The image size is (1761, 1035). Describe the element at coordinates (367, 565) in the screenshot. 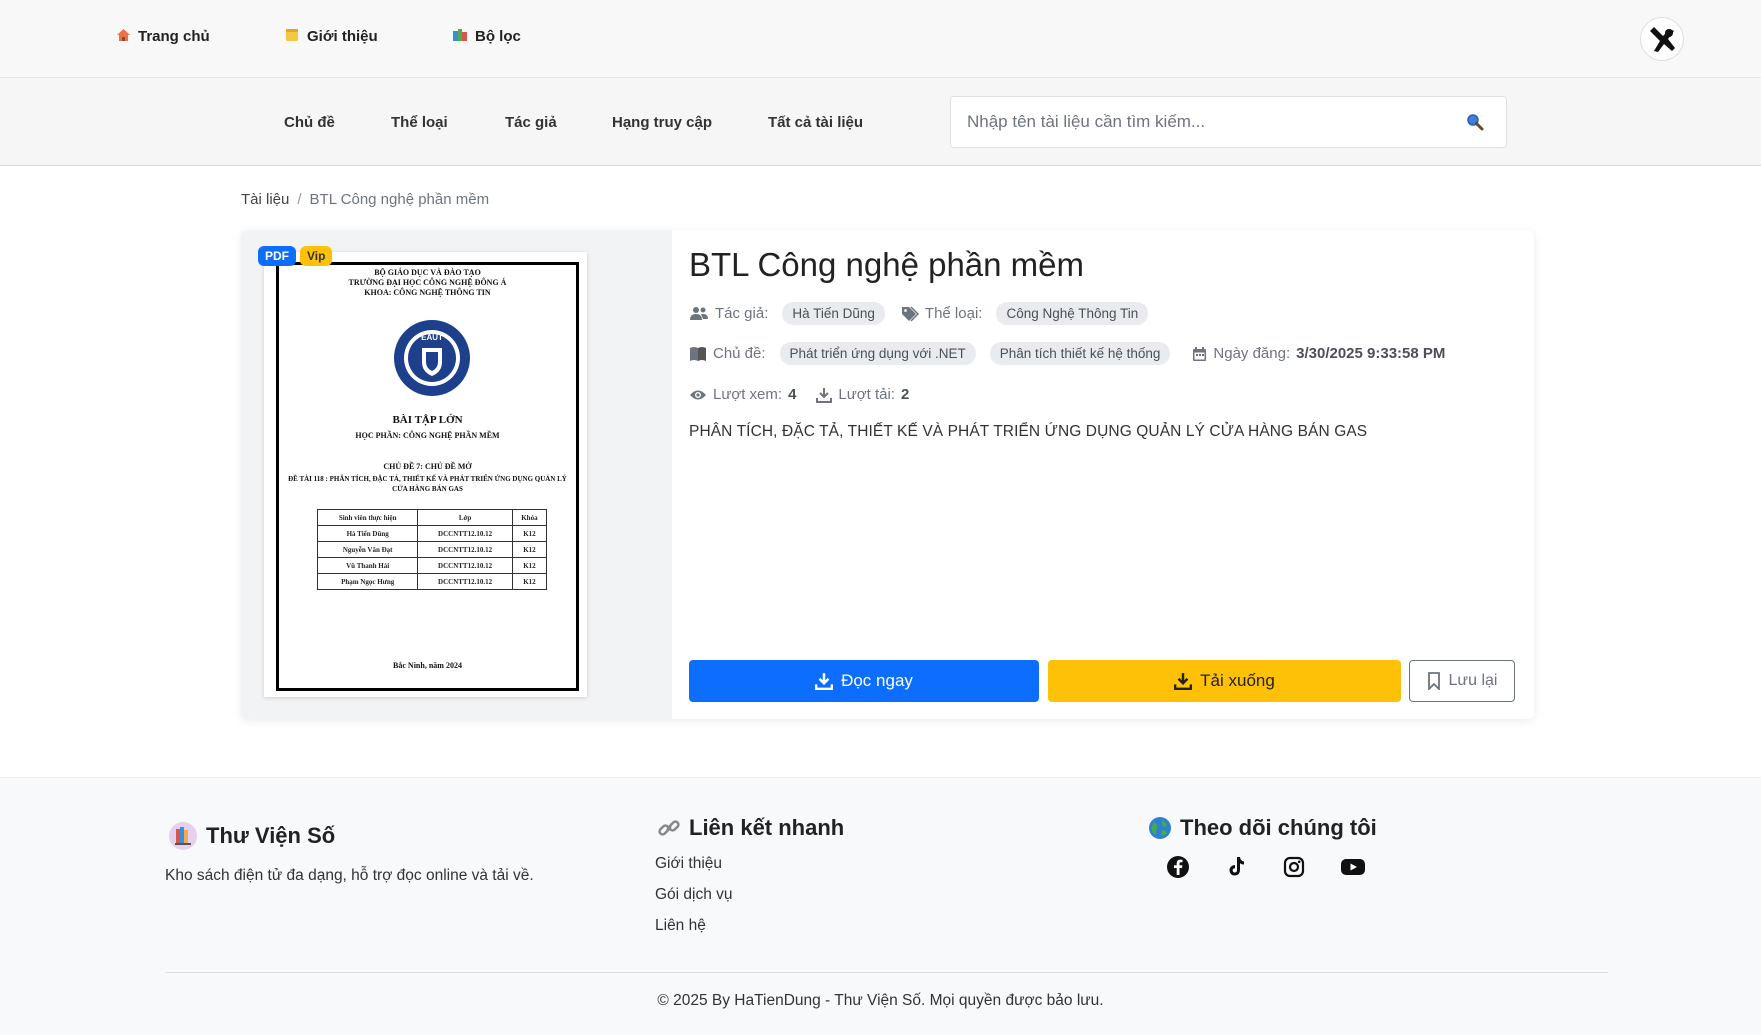

I see `cover-table-cell: Vũ Thanh Hải` at that location.